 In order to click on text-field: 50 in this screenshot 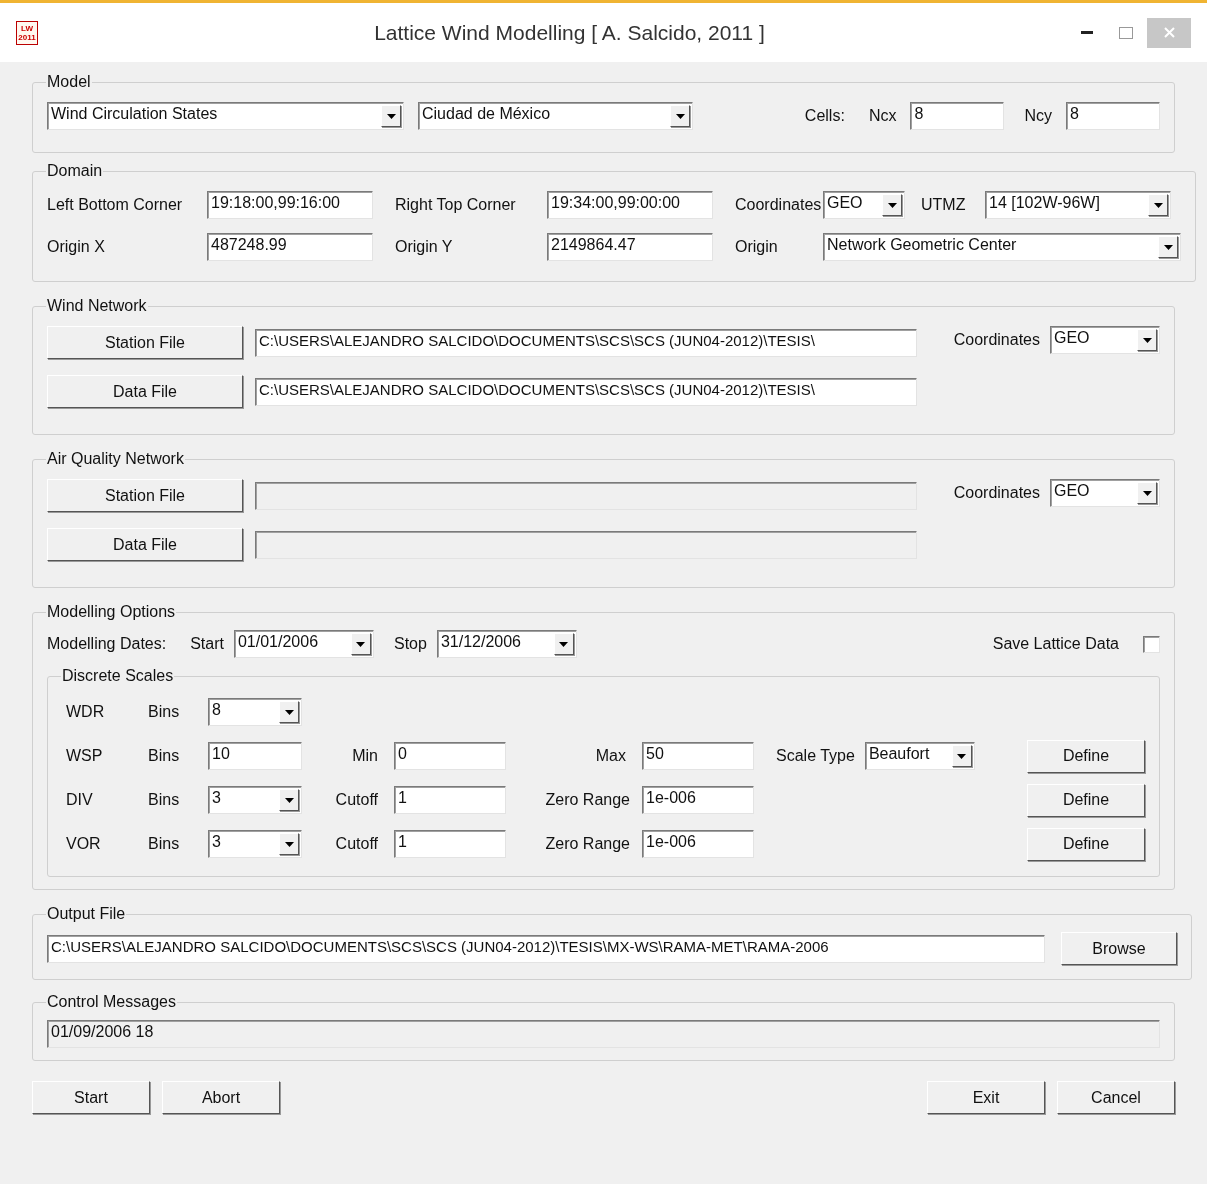, I will do `click(698, 756)`.